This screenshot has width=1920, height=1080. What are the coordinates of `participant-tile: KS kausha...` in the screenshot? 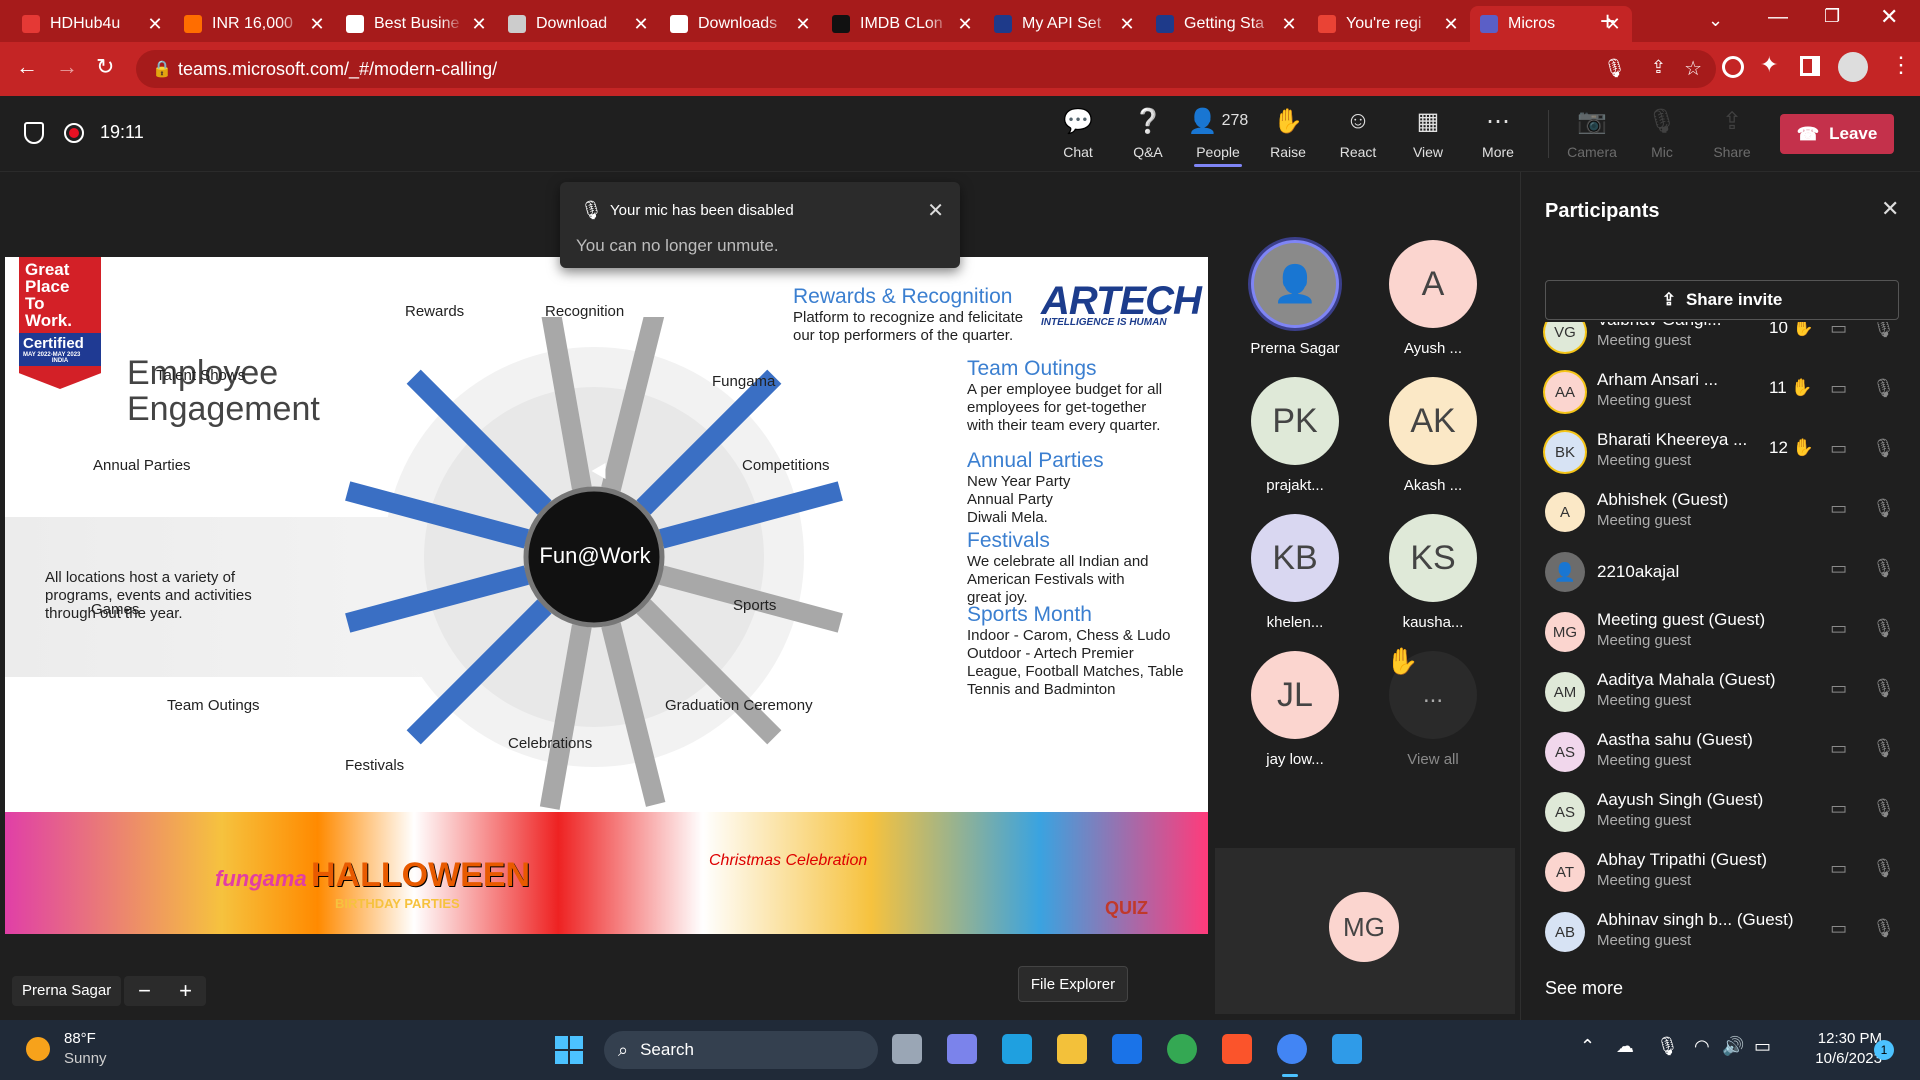 It's located at (1433, 572).